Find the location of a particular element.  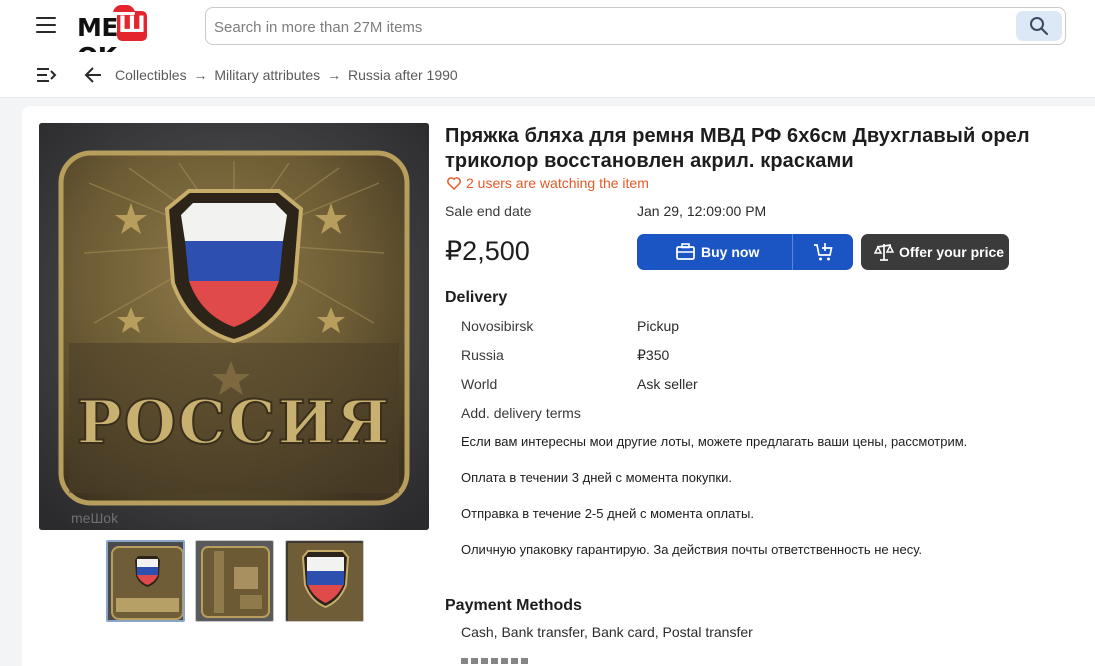

offer-price-button: Offer your price is located at coordinates (935, 252).